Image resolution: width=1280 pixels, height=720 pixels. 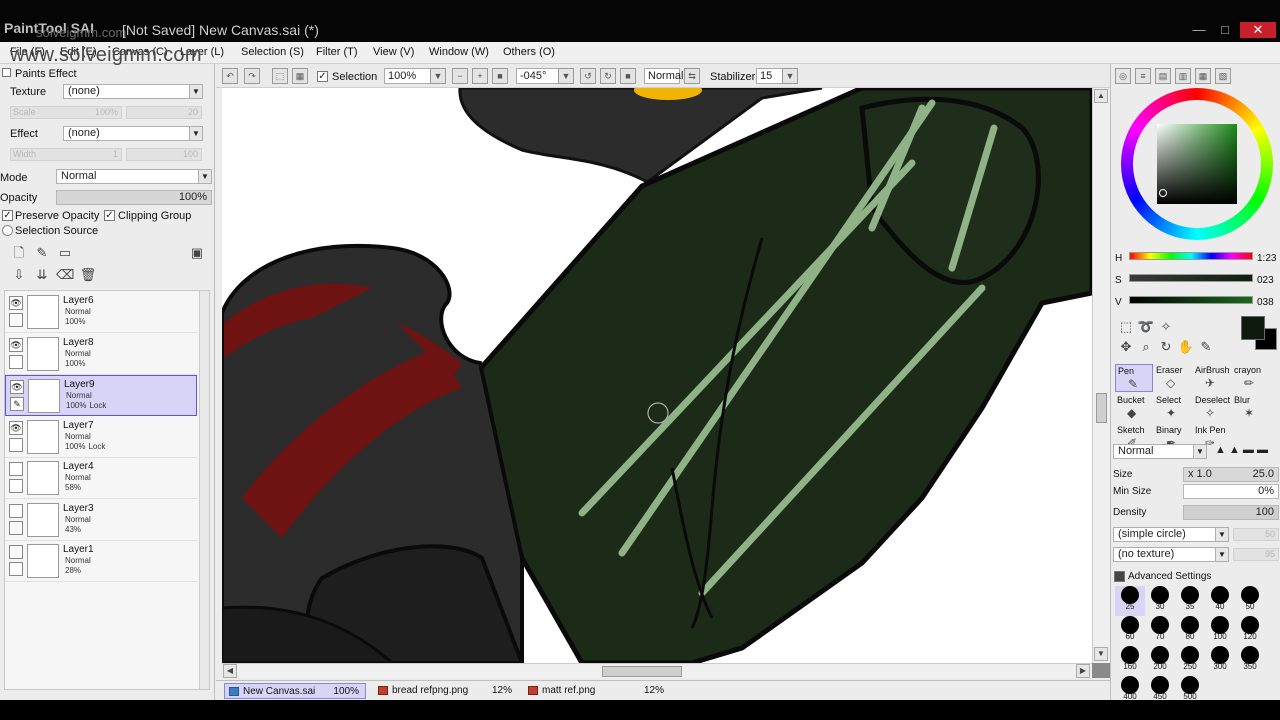 I want to click on zoom-icon: ⌕, so click(x=1146, y=347).